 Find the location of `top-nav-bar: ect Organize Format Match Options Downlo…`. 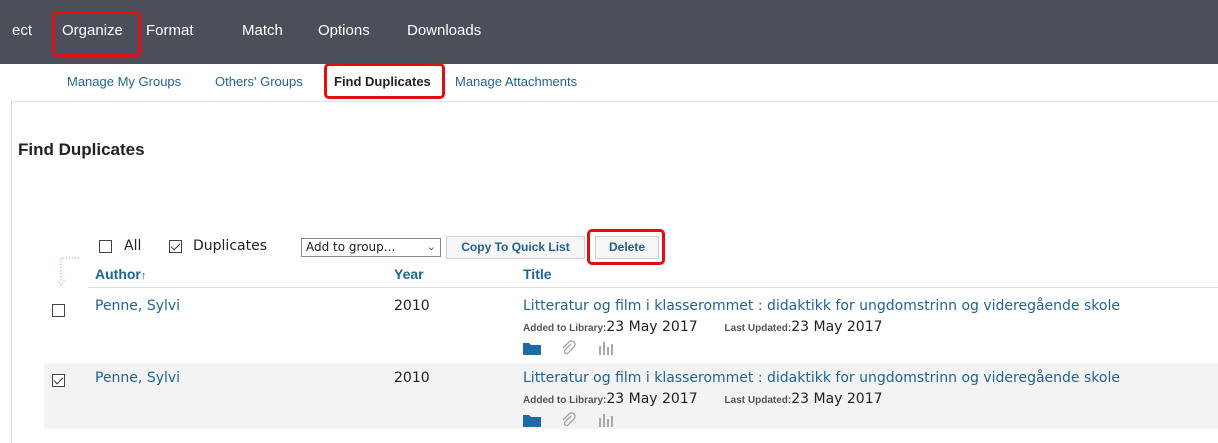

top-nav-bar: ect Organize Format Match Options Downlo… is located at coordinates (609, 32).